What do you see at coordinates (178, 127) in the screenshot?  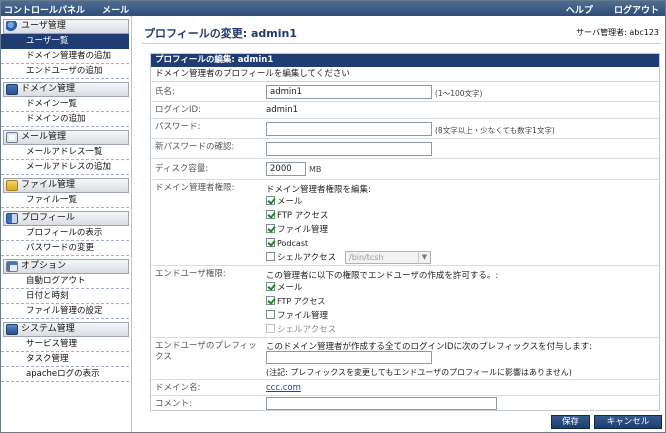 I see `password-label: パスワード:` at bounding box center [178, 127].